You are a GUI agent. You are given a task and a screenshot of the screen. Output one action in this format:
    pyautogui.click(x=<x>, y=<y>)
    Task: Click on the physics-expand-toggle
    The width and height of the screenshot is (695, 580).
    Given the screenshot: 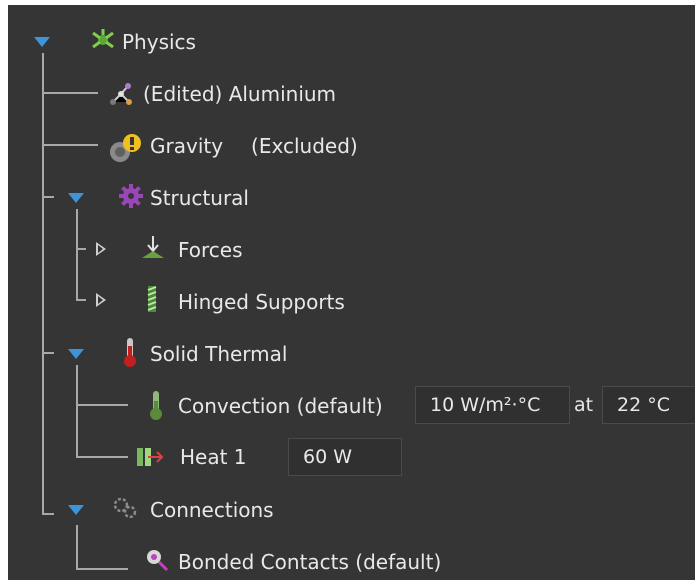 What is the action you would take?
    pyautogui.click(x=42, y=42)
    